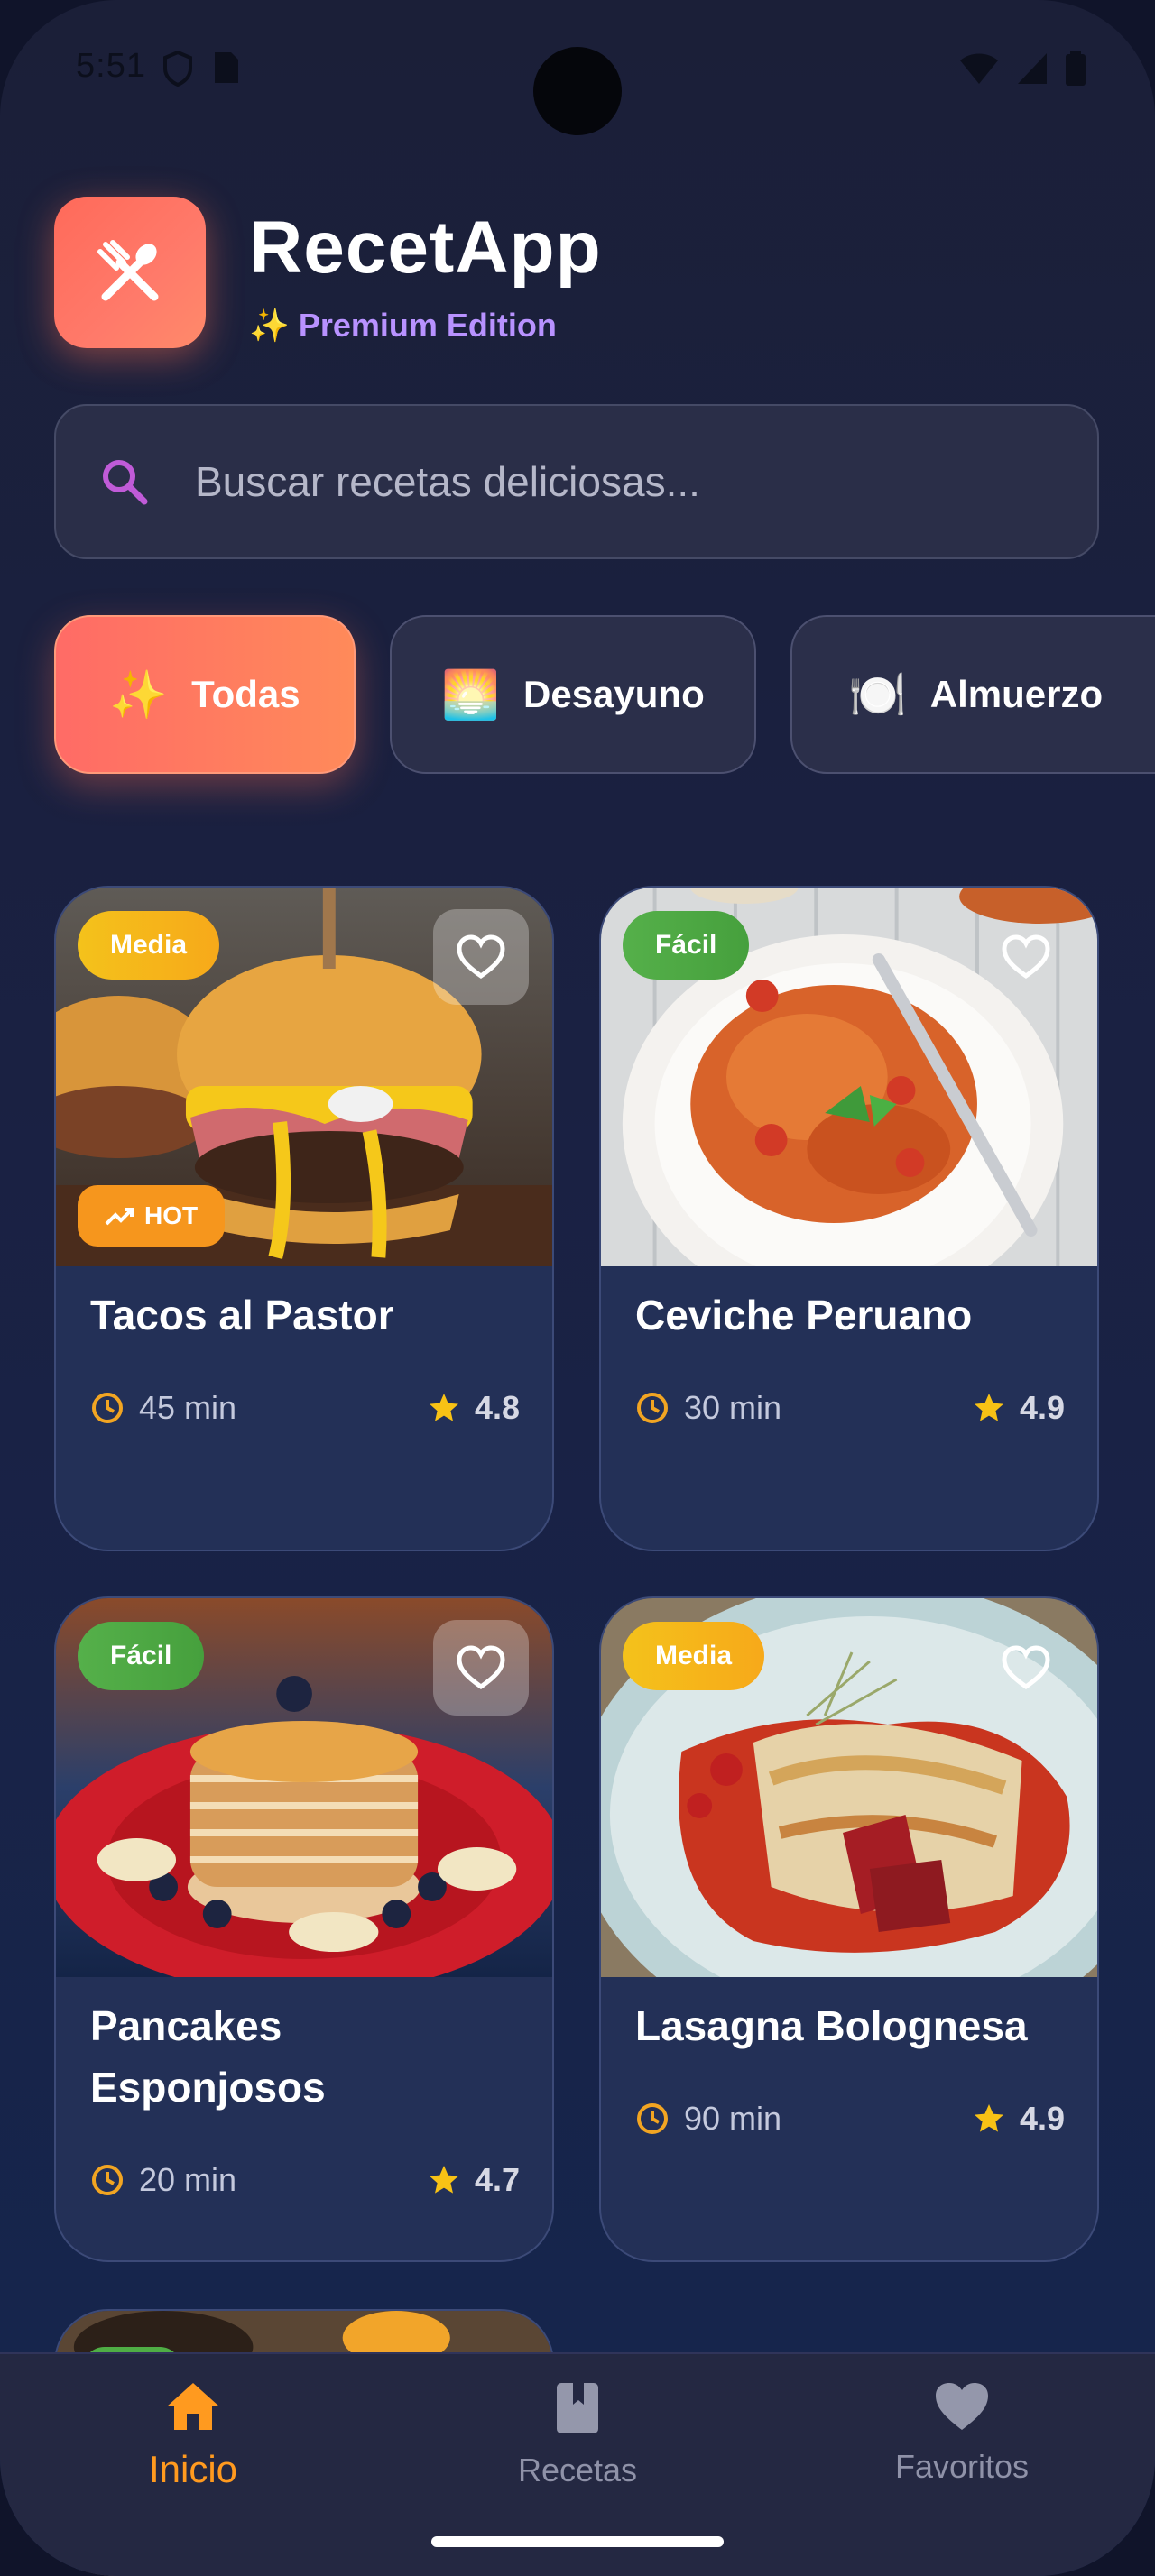 The height and width of the screenshot is (2576, 1155). I want to click on nav-favorites: Favoritos, so click(962, 2433).